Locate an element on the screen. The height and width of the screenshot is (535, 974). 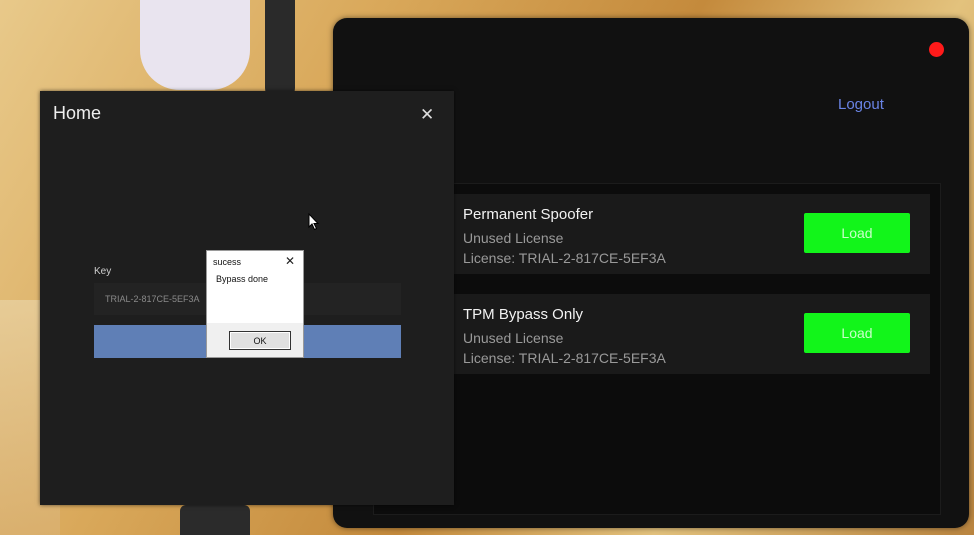
message-box-footer: OK is located at coordinates (255, 340).